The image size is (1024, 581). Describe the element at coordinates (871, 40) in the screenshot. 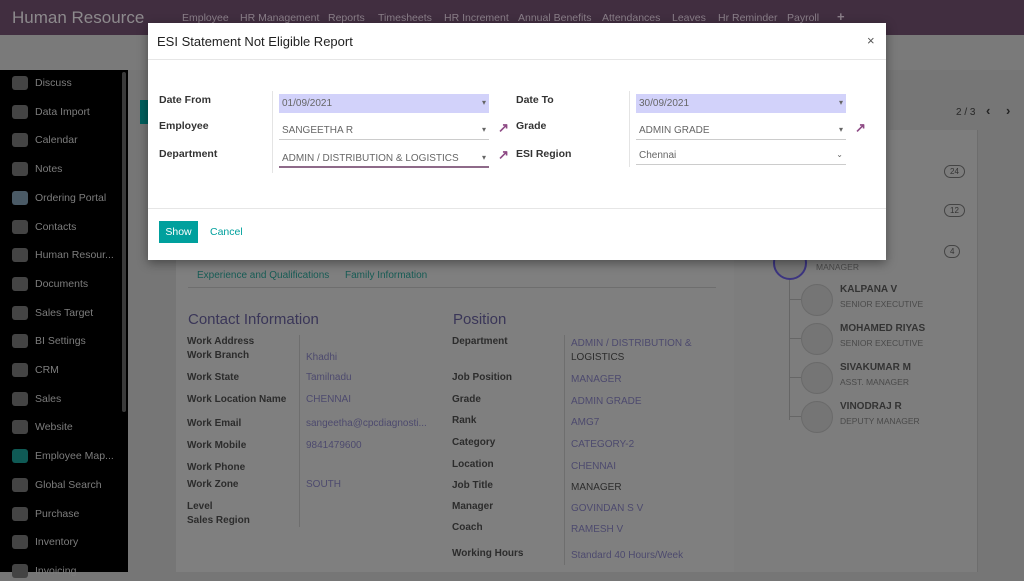

I see `close-icon: ×` at that location.